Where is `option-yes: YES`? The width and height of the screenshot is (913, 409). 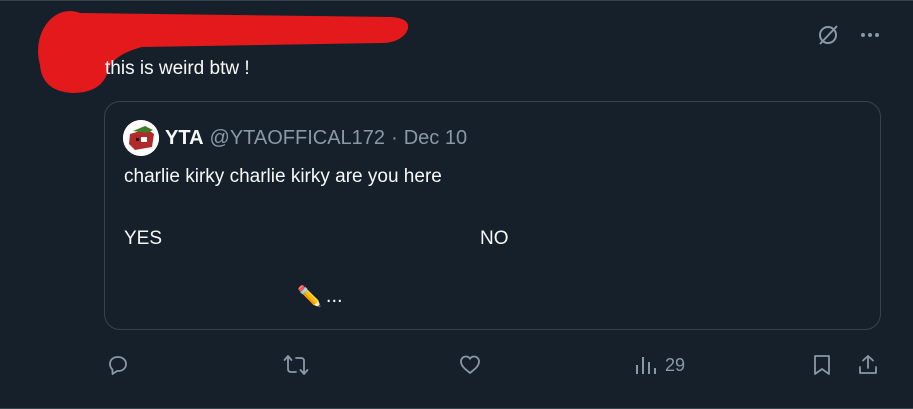
option-yes: YES is located at coordinates (143, 238).